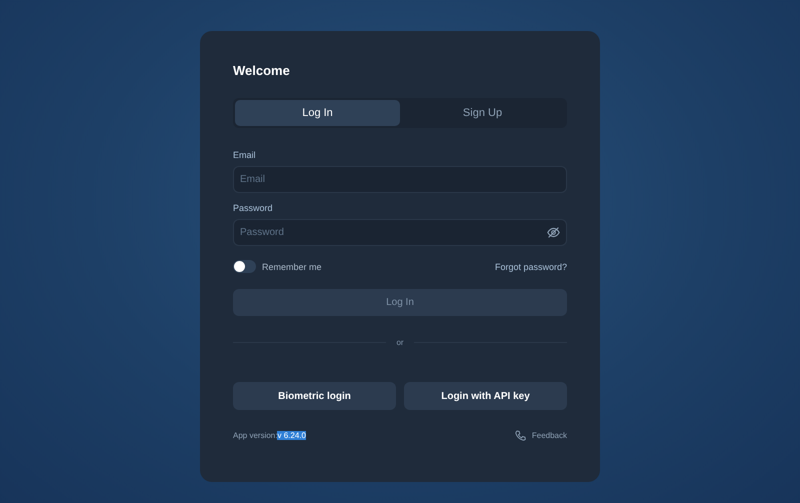 This screenshot has width=800, height=503. What do you see at coordinates (530, 267) in the screenshot?
I see `forgot-password-link: Forgot password?` at bounding box center [530, 267].